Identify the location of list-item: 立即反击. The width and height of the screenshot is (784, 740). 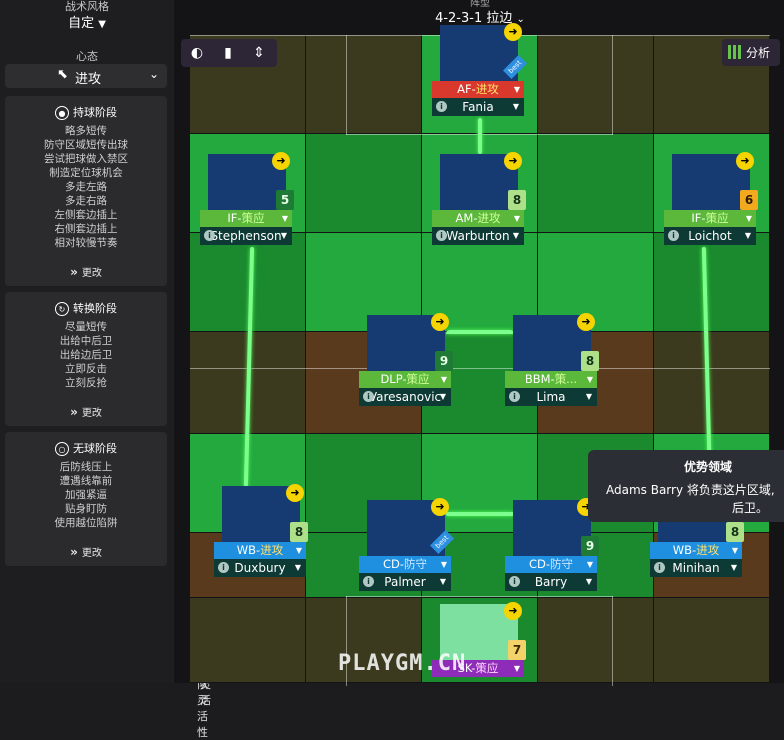
(86, 369).